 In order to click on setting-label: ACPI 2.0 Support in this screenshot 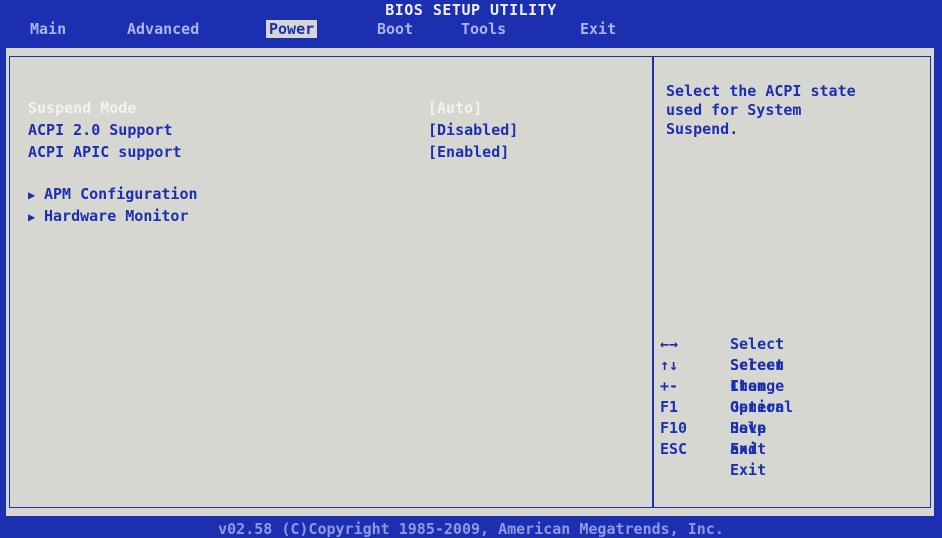, I will do `click(100, 130)`.